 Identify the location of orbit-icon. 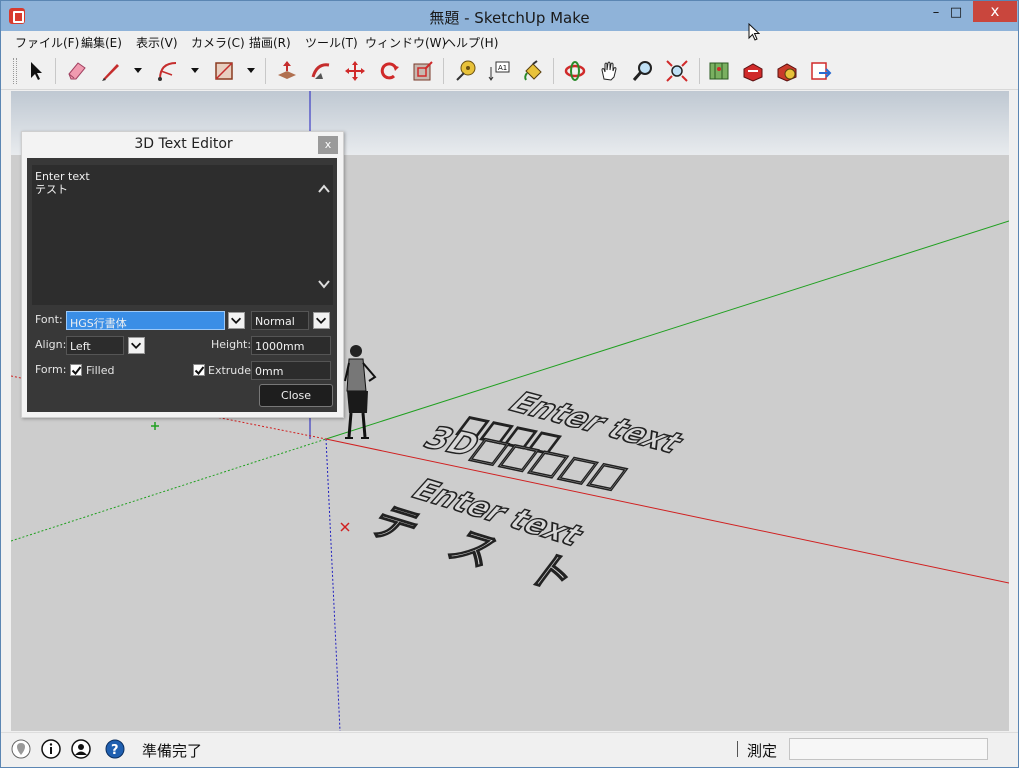
(575, 71).